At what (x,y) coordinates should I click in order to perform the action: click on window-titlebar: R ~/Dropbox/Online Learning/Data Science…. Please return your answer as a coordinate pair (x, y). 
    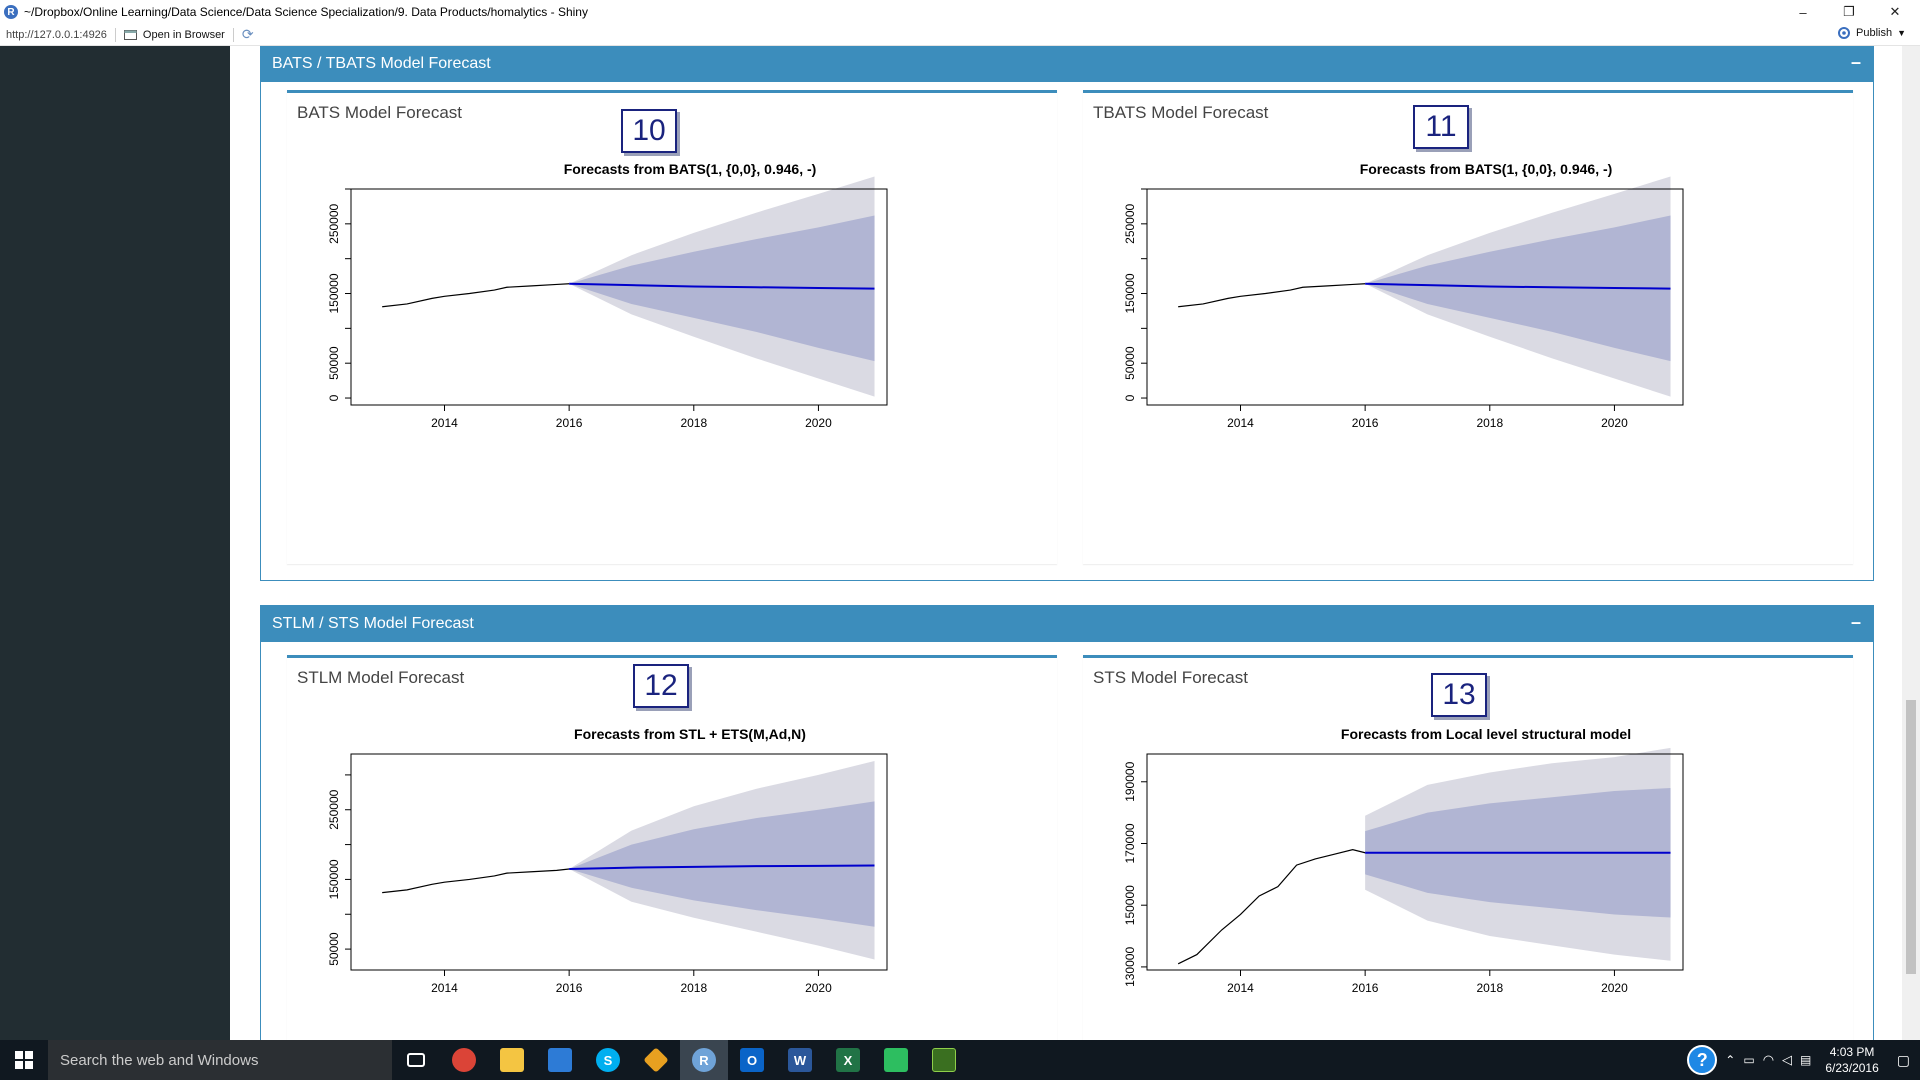
    Looking at the image, I should click on (960, 12).